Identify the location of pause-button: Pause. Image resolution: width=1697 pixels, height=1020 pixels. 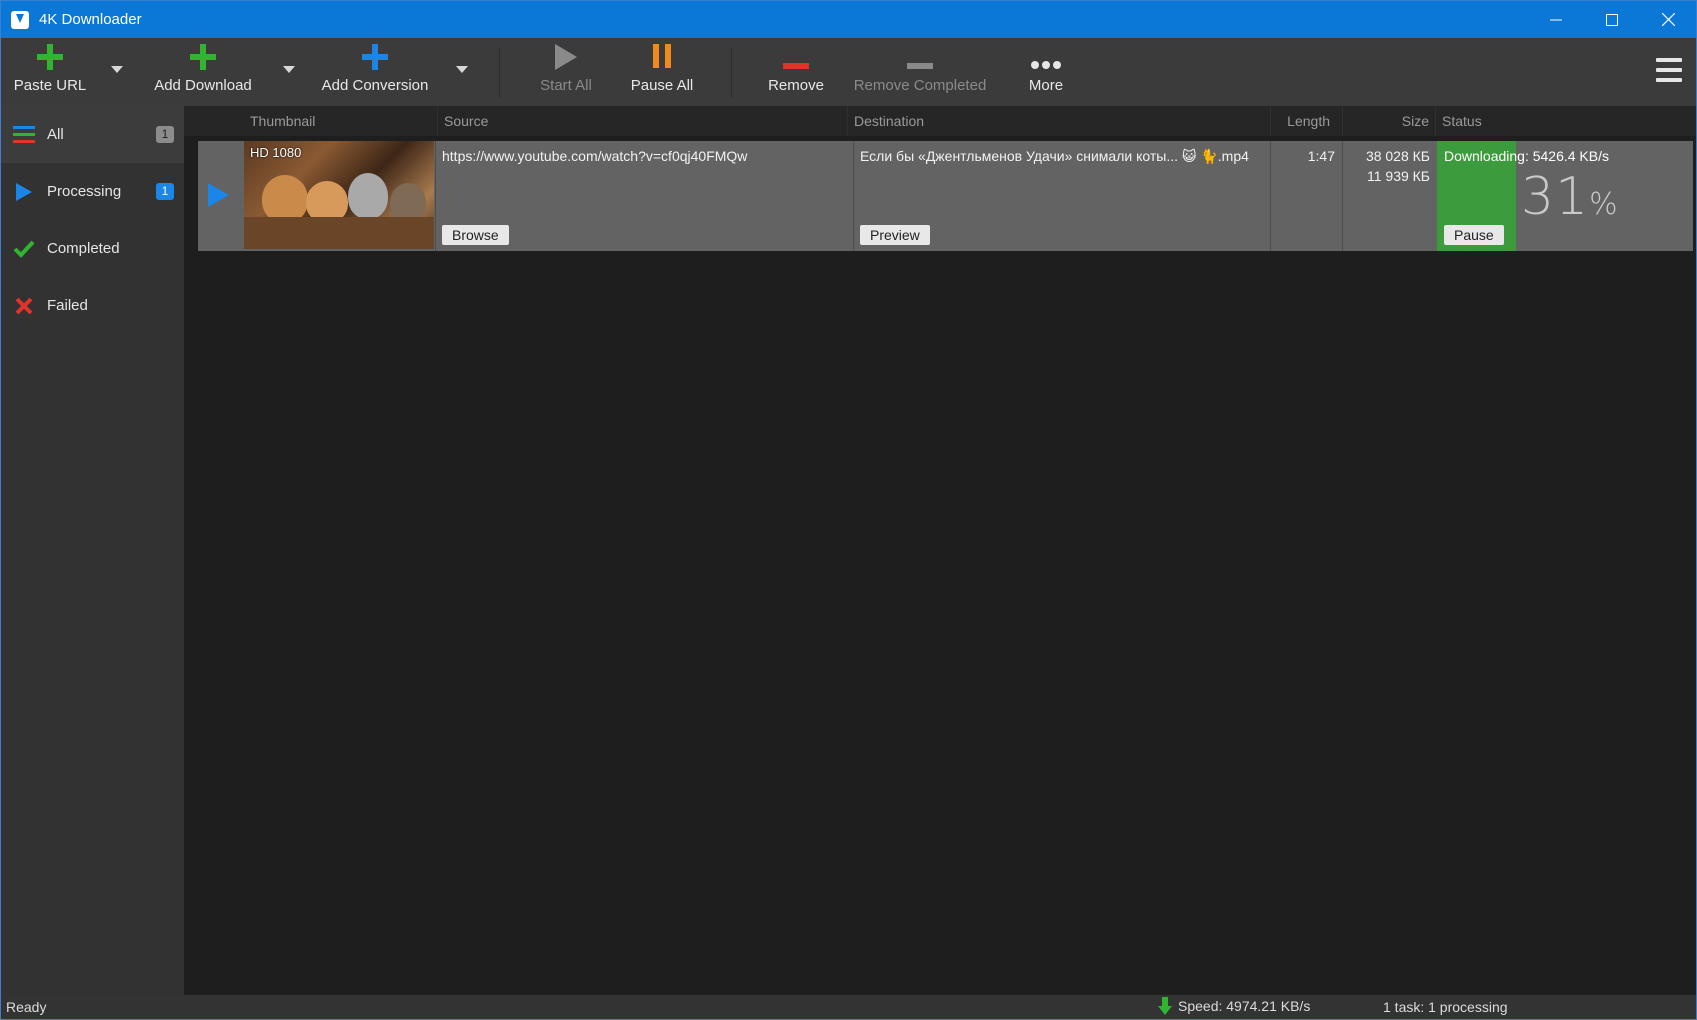
(1474, 235).